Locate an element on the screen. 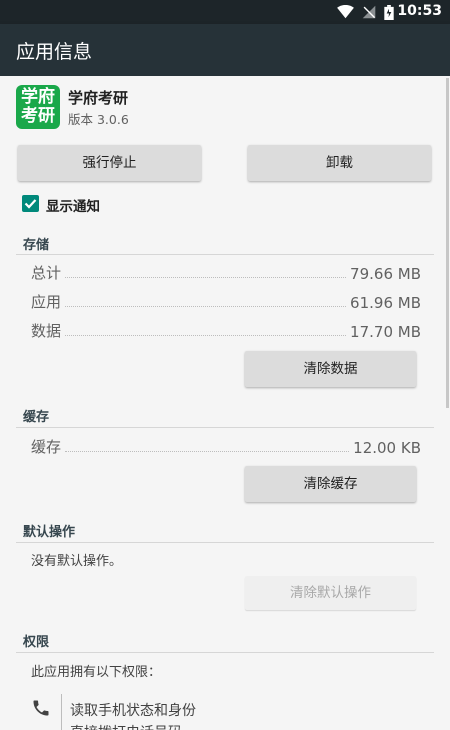  uninstall-button: 卸载 is located at coordinates (339, 163).